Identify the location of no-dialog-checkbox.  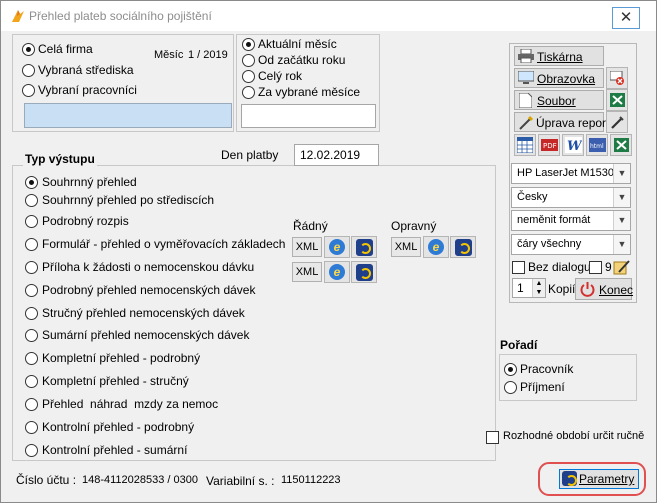
(518, 267).